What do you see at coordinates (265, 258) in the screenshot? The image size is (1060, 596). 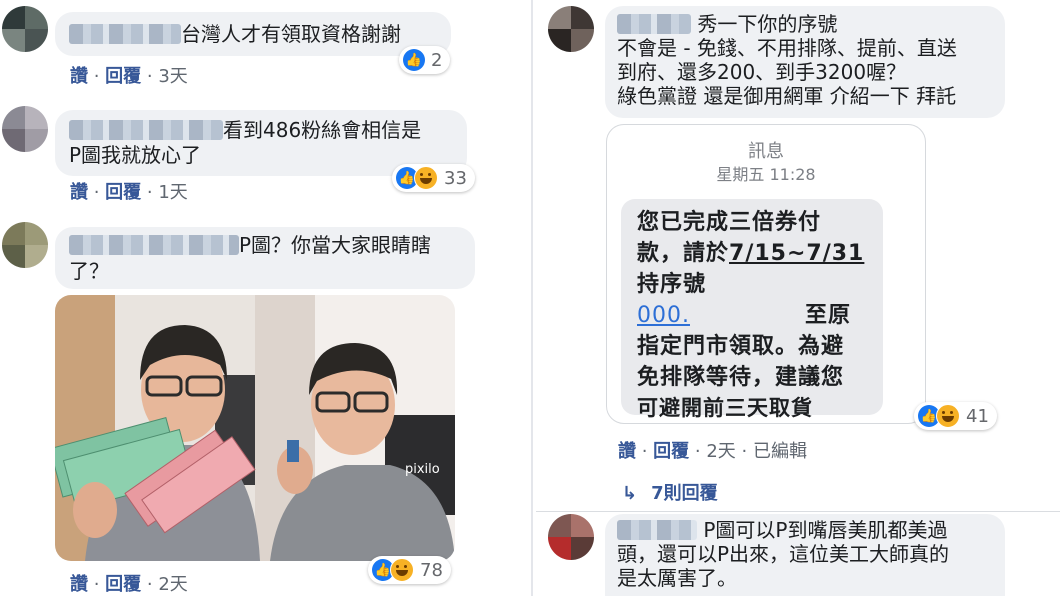 I see `comment-bubble: P圖？你當大家眼睛瞎 了？` at bounding box center [265, 258].